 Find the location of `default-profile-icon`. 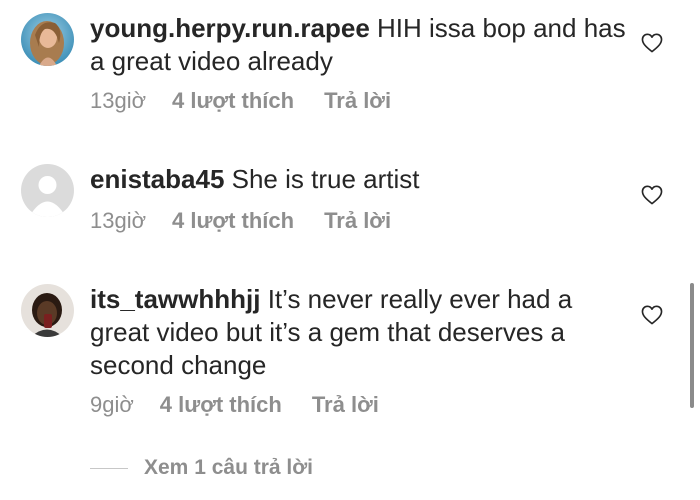

default-profile-icon is located at coordinates (47, 190).